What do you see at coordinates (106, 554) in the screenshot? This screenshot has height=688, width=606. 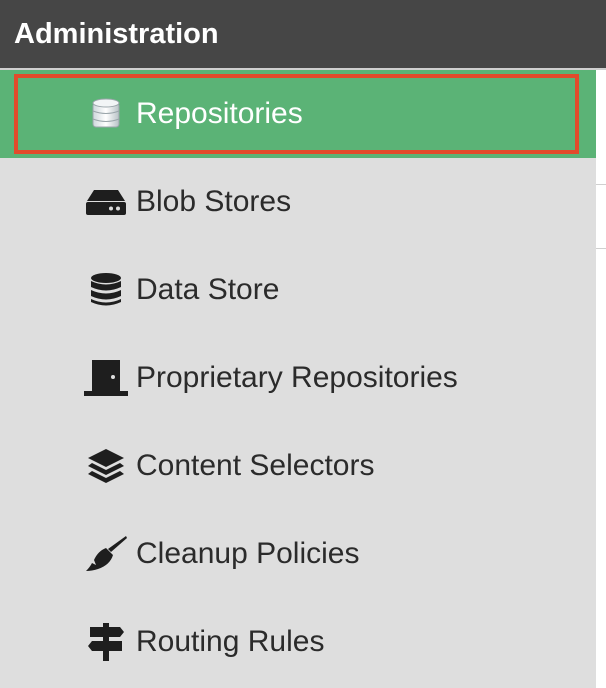 I see `broom-icon` at bounding box center [106, 554].